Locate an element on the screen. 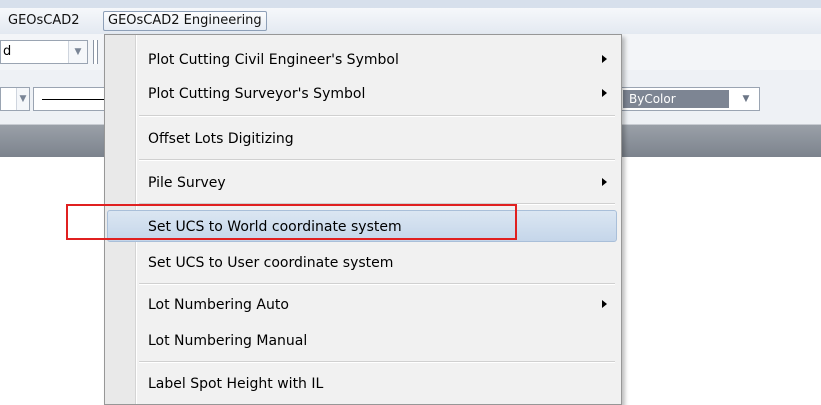 Image resolution: width=821 pixels, height=405 pixels. menu-bar: GEOsCAD2 GEOsCAD2 Engineering is located at coordinates (410, 21).